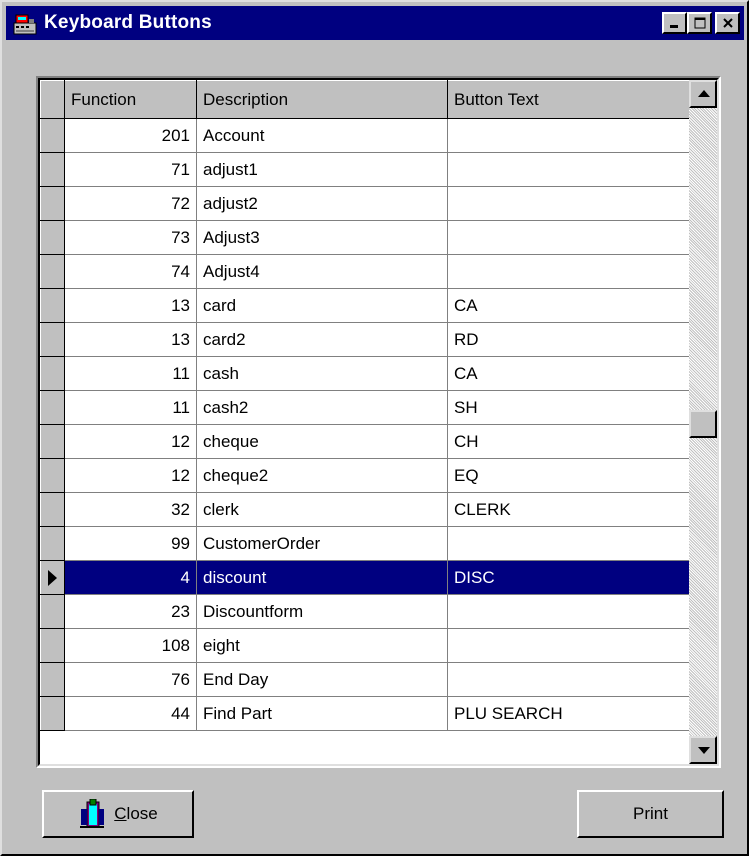  I want to click on function-cell: 74, so click(130, 271).